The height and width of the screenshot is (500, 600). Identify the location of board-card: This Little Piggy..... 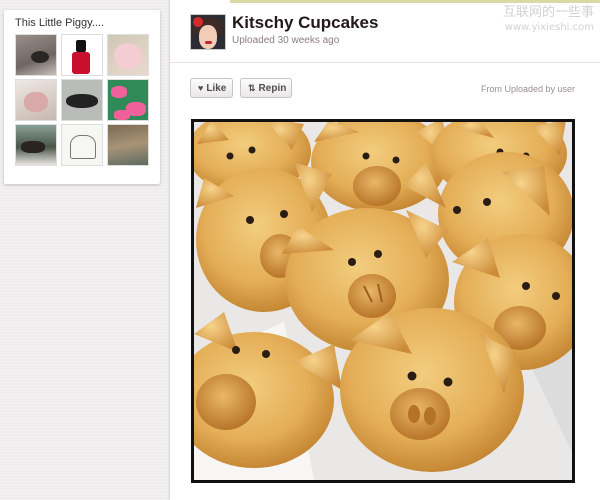
(82, 97).